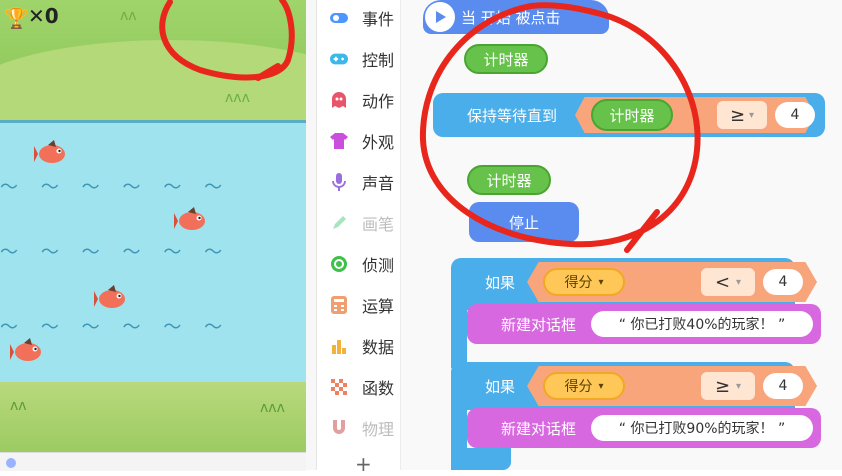 This screenshot has width=842, height=476. Describe the element at coordinates (722, 282) in the screenshot. I see `operator-symbol: <` at that location.